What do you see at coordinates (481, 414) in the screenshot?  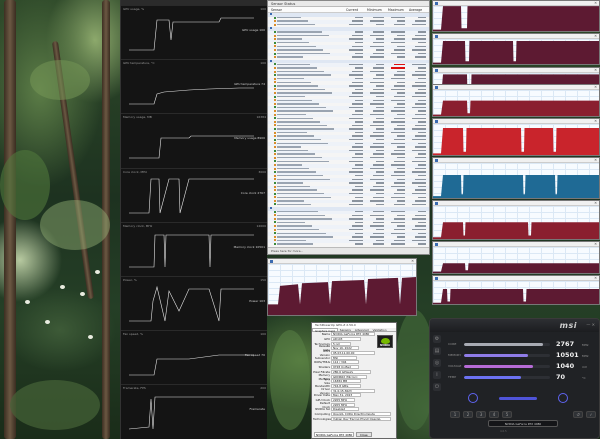 I see `profile-3-button: 3` at bounding box center [481, 414].